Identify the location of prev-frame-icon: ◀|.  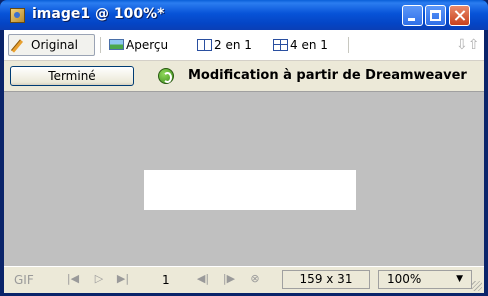
(203, 279).